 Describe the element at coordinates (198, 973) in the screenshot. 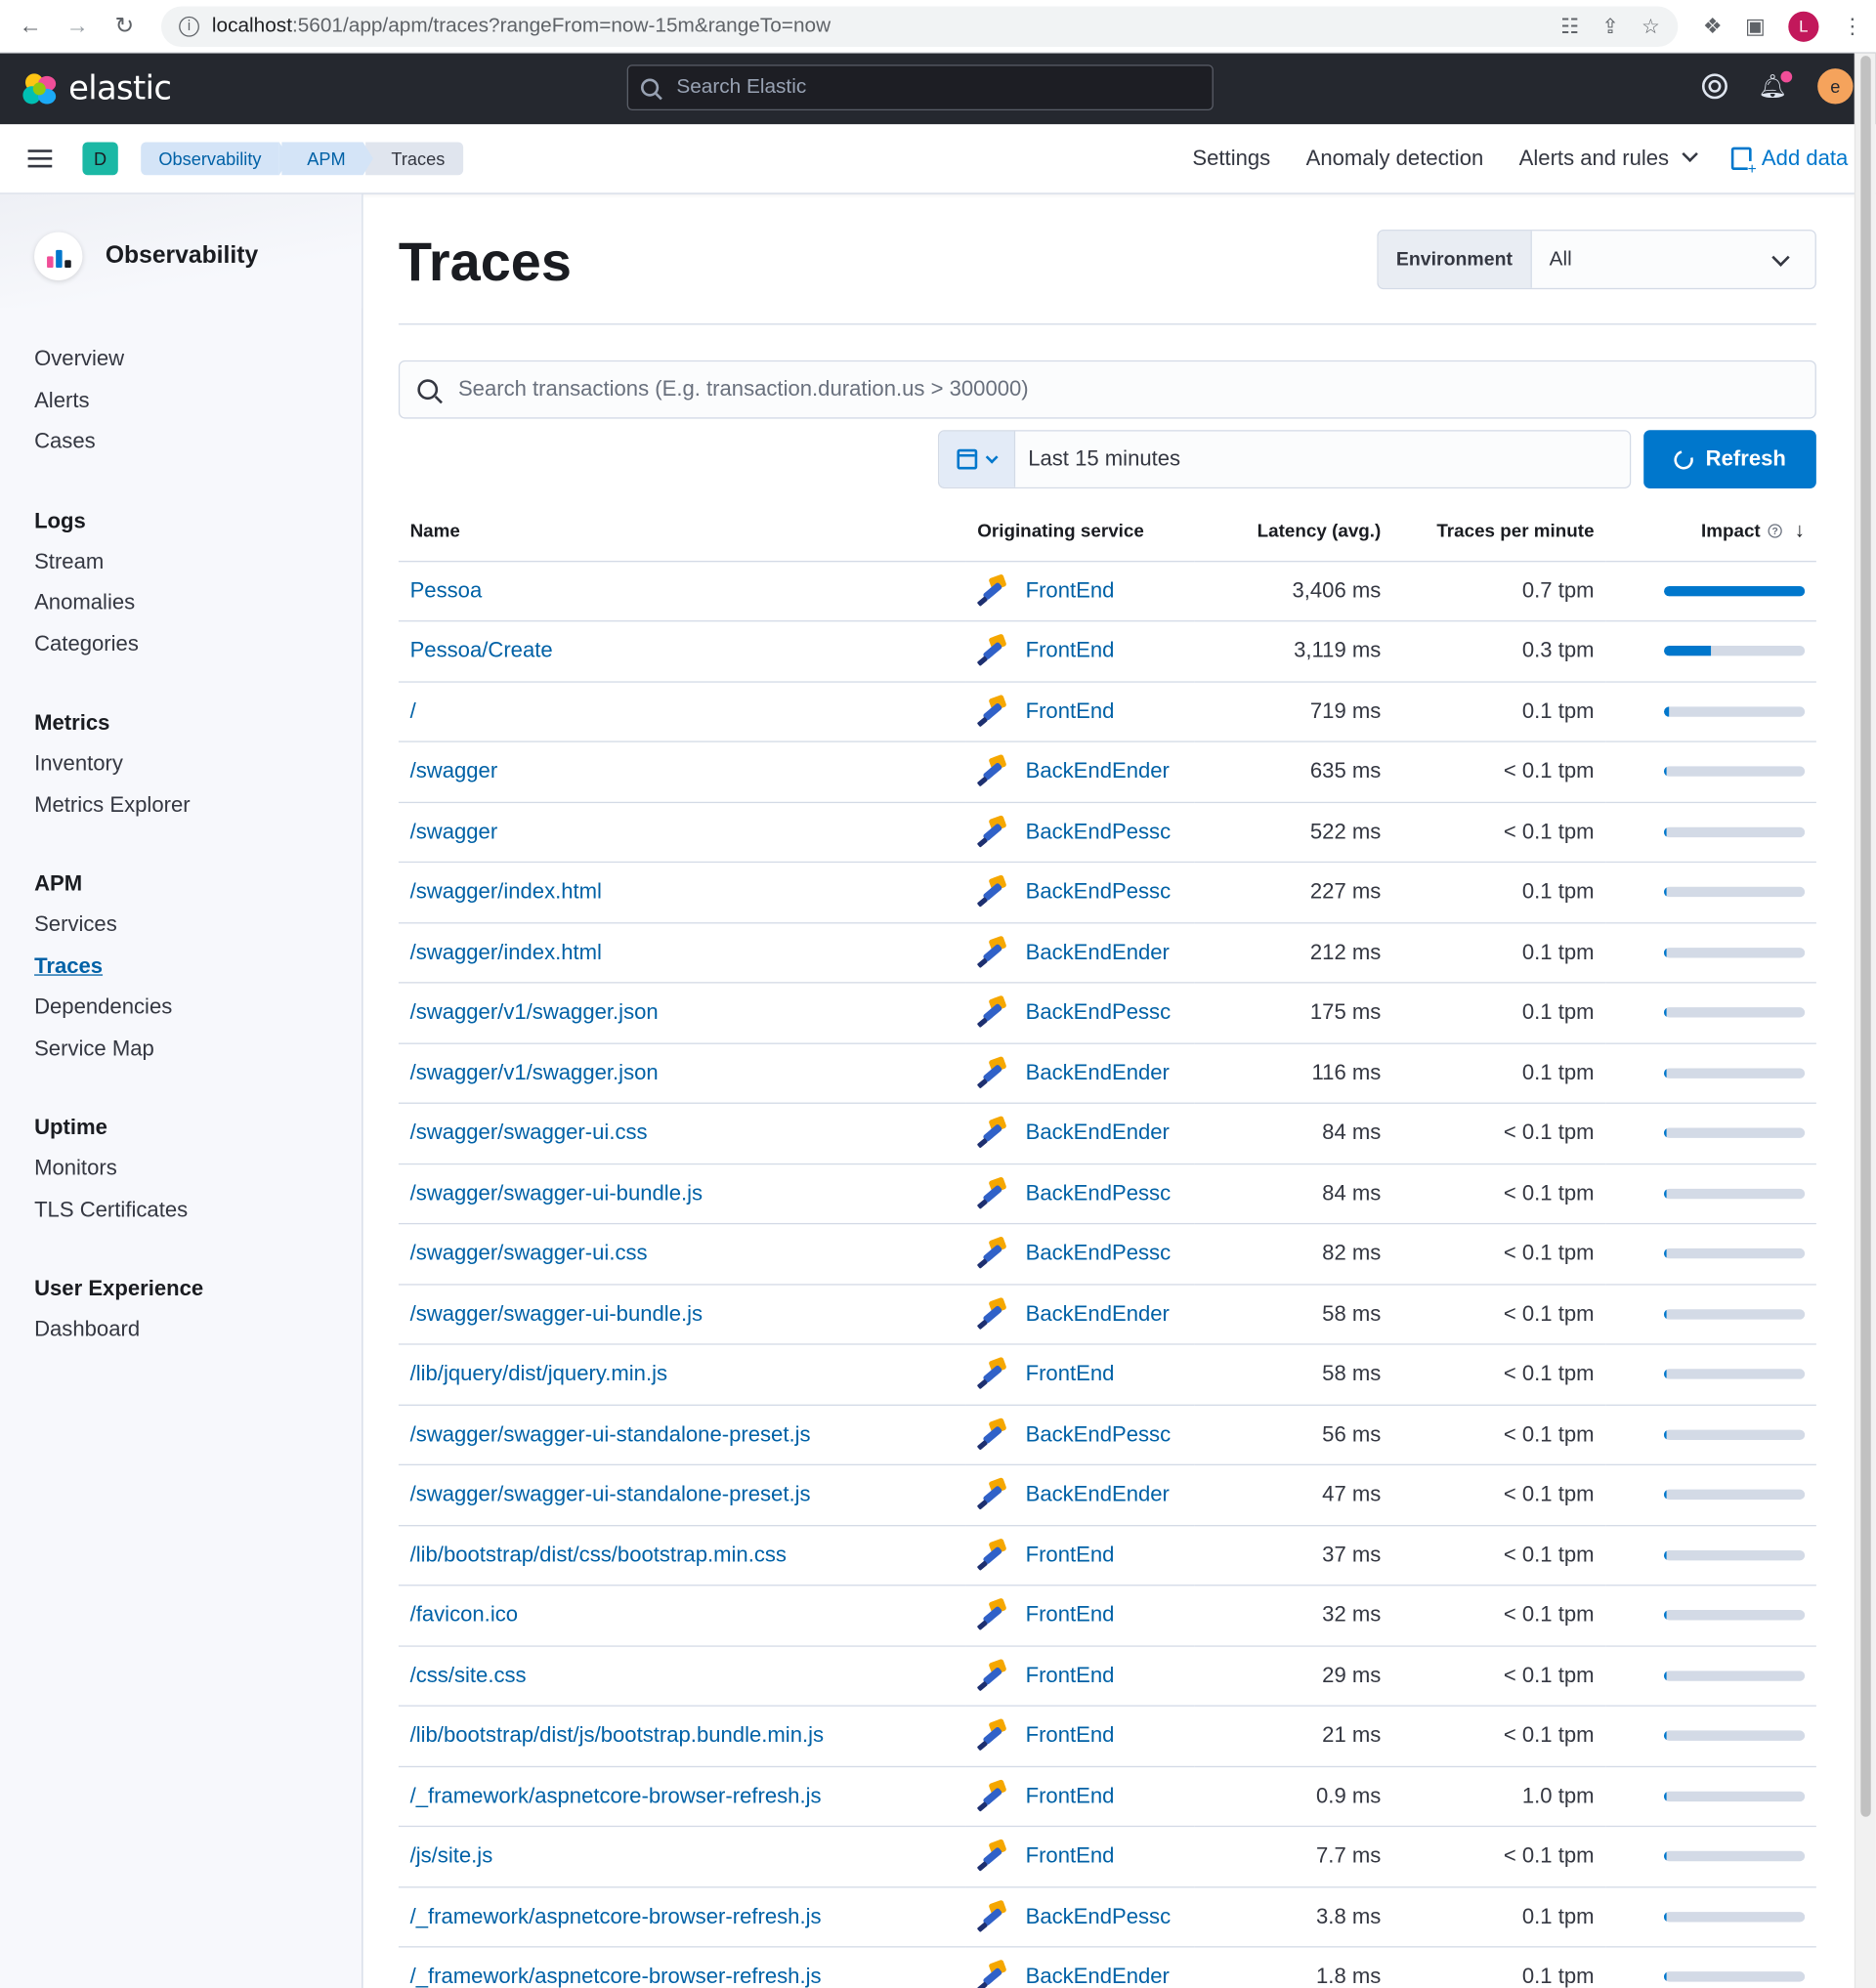

I see `sidebar-item-traces: Traces` at that location.